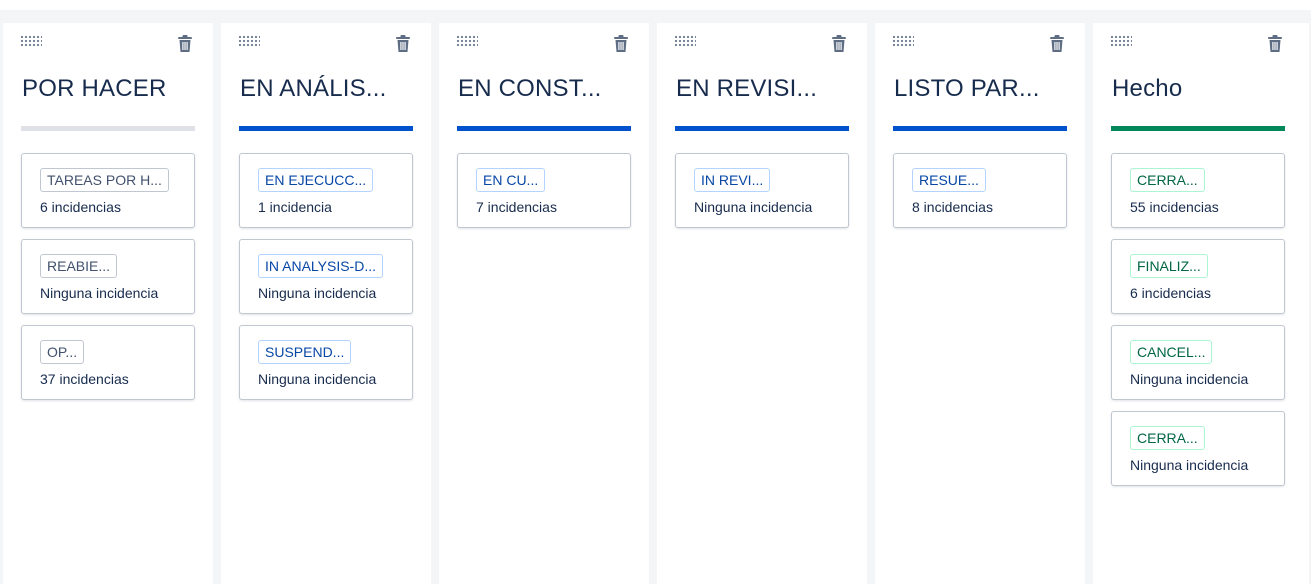 The width and height of the screenshot is (1311, 584). What do you see at coordinates (516, 207) in the screenshot?
I see `issue-count: 7 incidencias` at bounding box center [516, 207].